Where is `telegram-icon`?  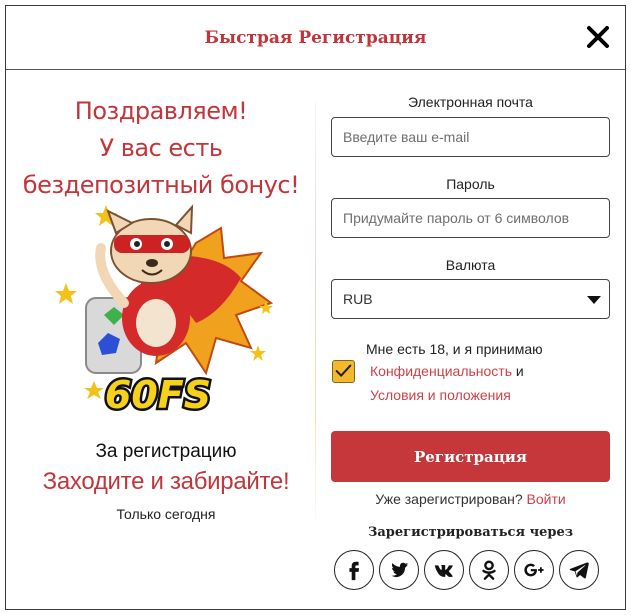
telegram-icon is located at coordinates (579, 570).